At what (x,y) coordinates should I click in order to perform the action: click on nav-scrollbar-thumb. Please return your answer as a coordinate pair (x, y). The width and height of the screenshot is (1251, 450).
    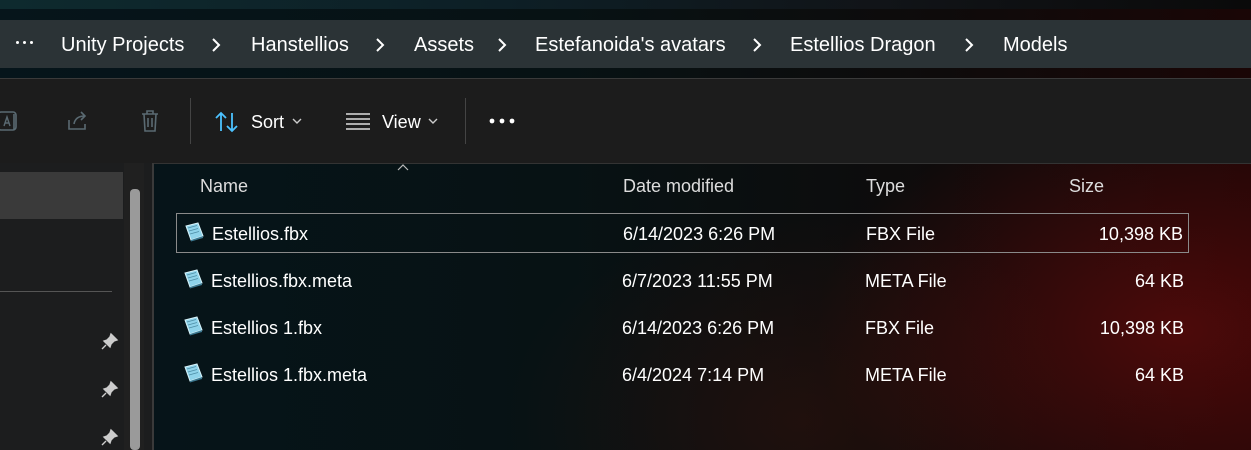
    Looking at the image, I should click on (135, 319).